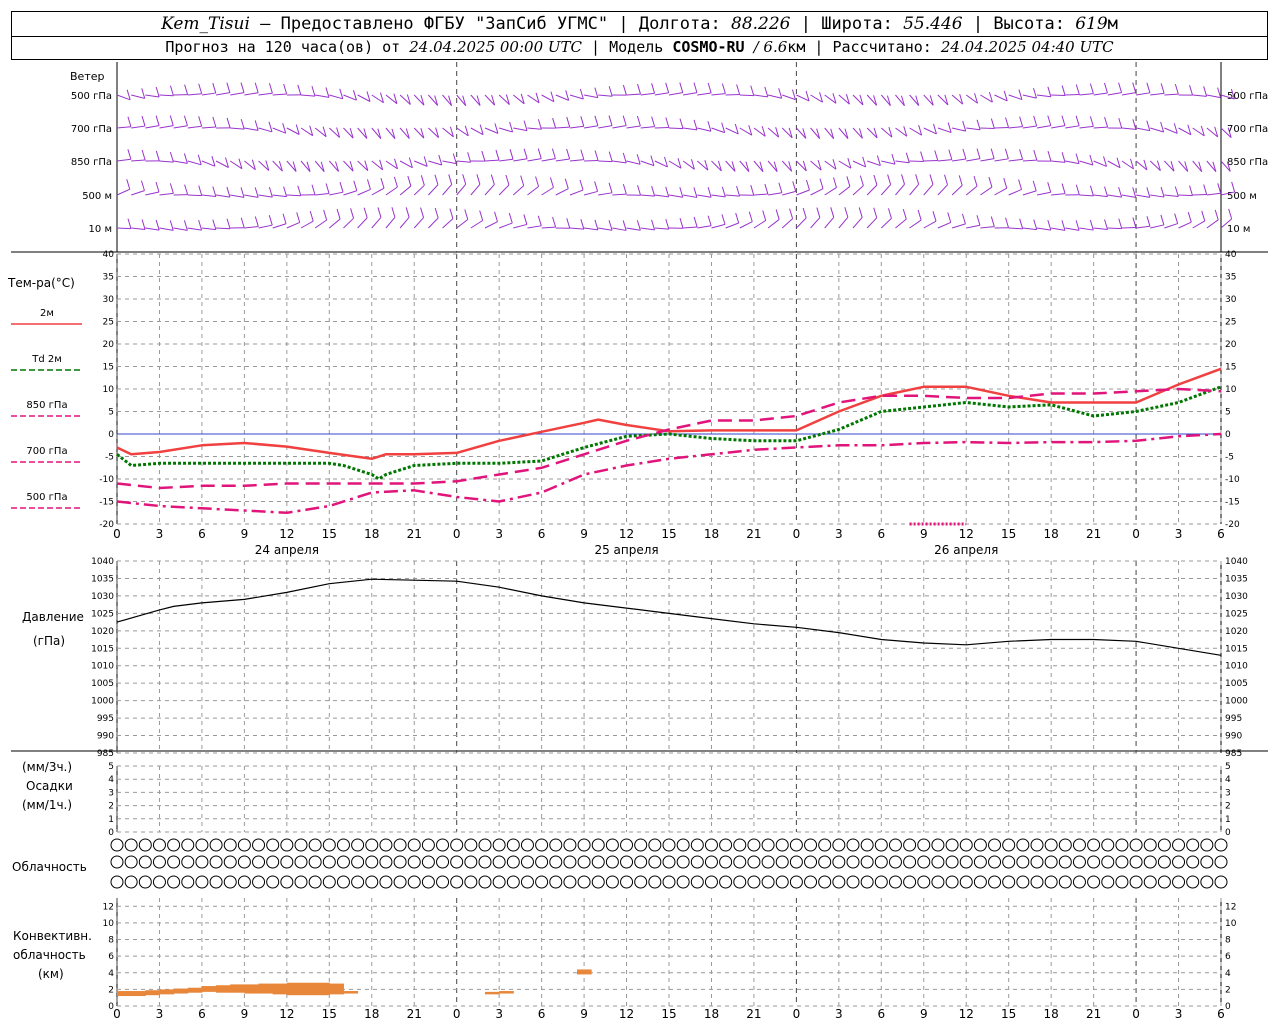 Image resolution: width=1280 pixels, height=1024 pixels. What do you see at coordinates (584, 1014) in the screenshot?
I see `time-tick-label-bottom: 9` at bounding box center [584, 1014].